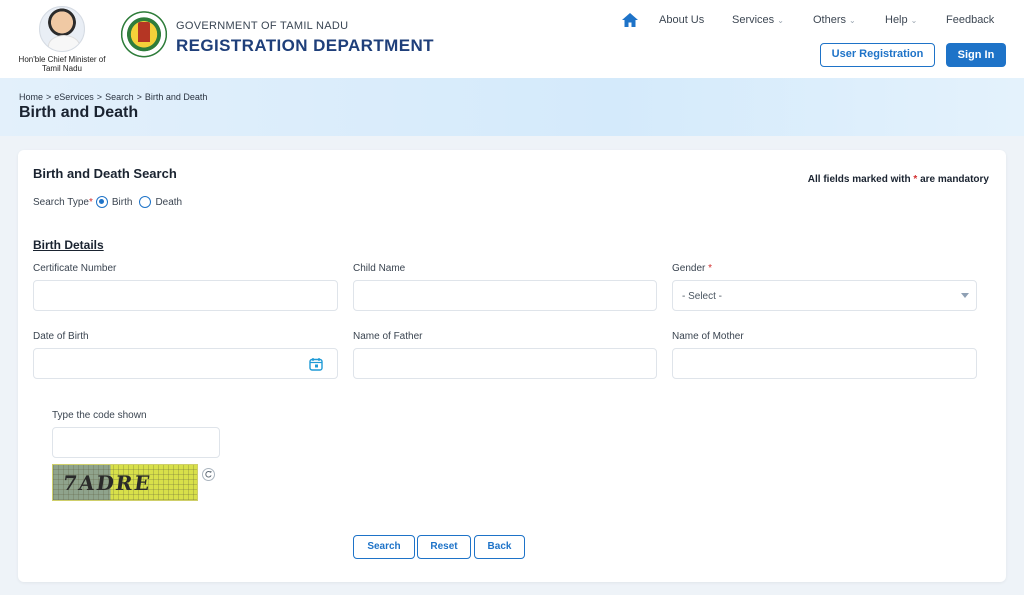  What do you see at coordinates (976, 55) in the screenshot?
I see `sign-in-button: Sign In` at bounding box center [976, 55].